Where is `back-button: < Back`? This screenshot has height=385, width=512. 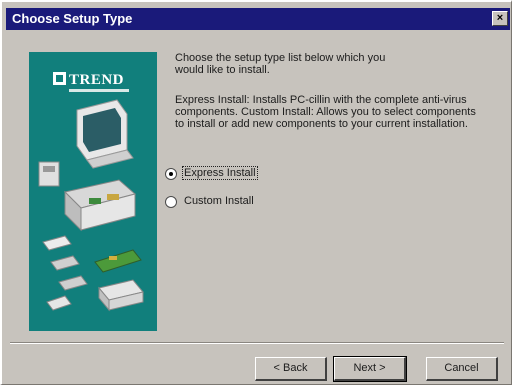 back-button: < Back is located at coordinates (291, 369).